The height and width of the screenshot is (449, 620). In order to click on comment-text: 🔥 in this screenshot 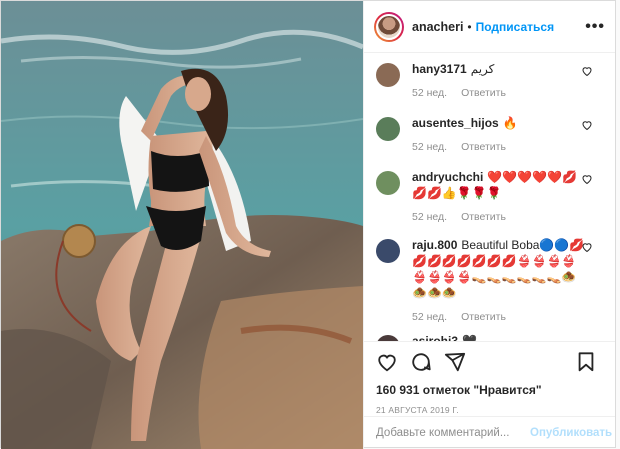, I will do `click(510, 123)`.